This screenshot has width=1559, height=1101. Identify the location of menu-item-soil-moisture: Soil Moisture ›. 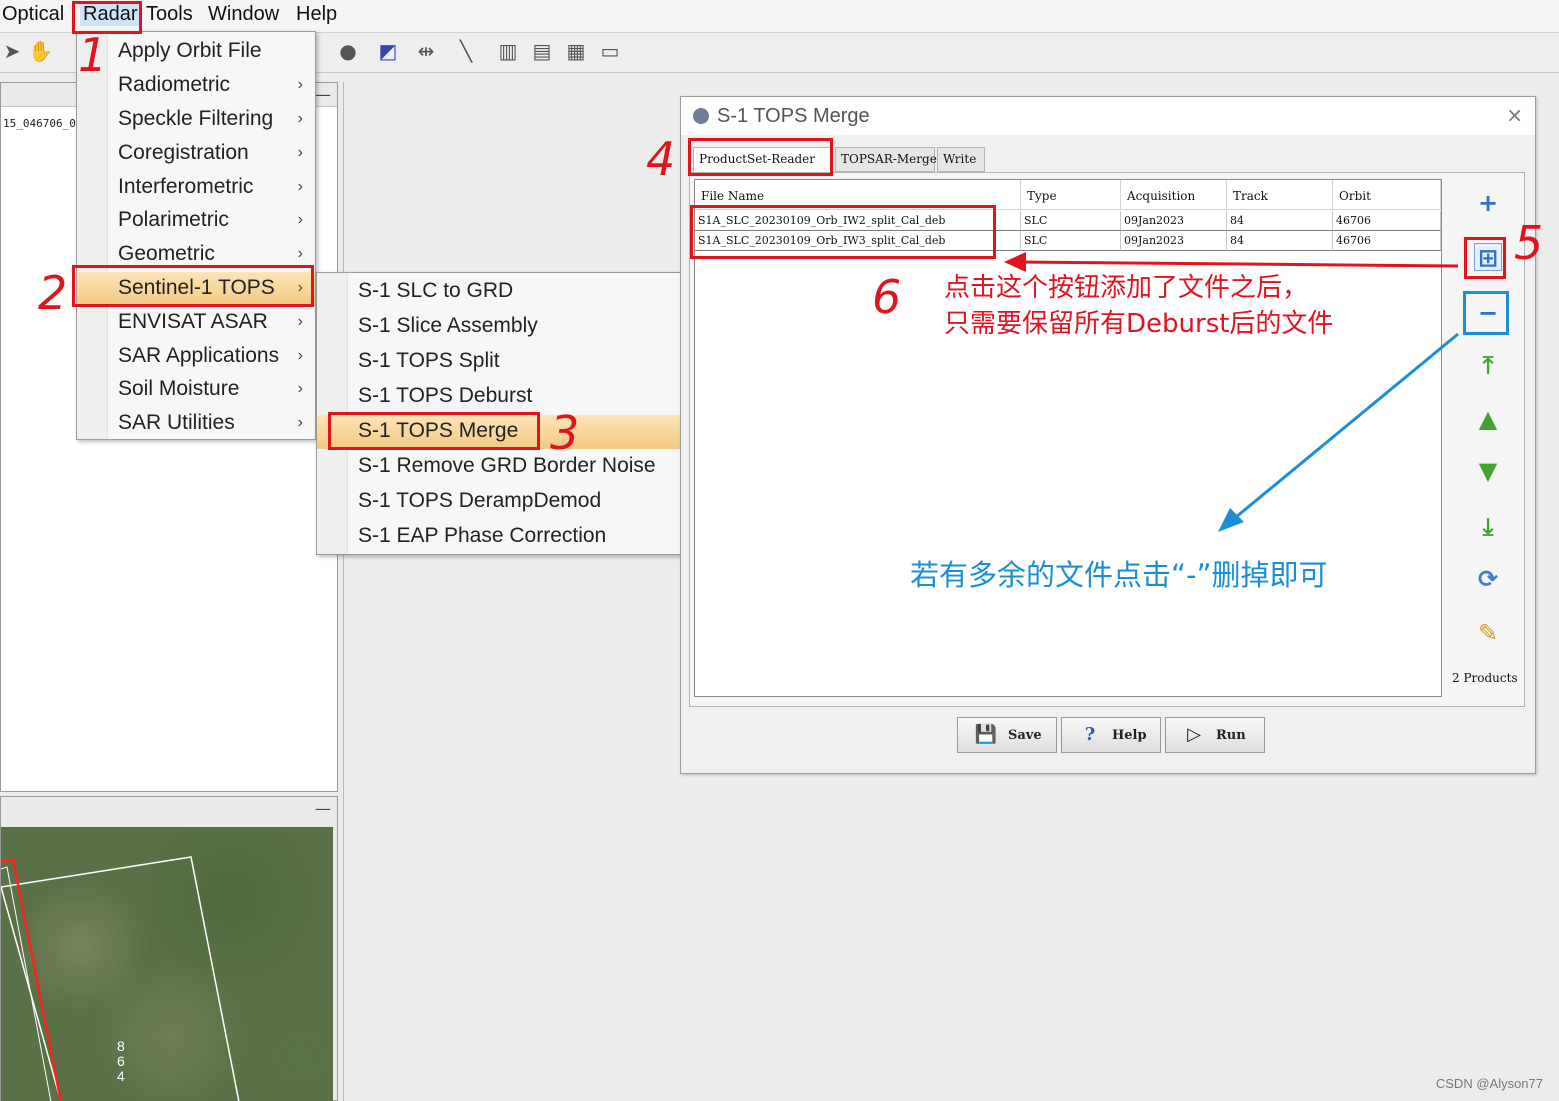
(196, 390).